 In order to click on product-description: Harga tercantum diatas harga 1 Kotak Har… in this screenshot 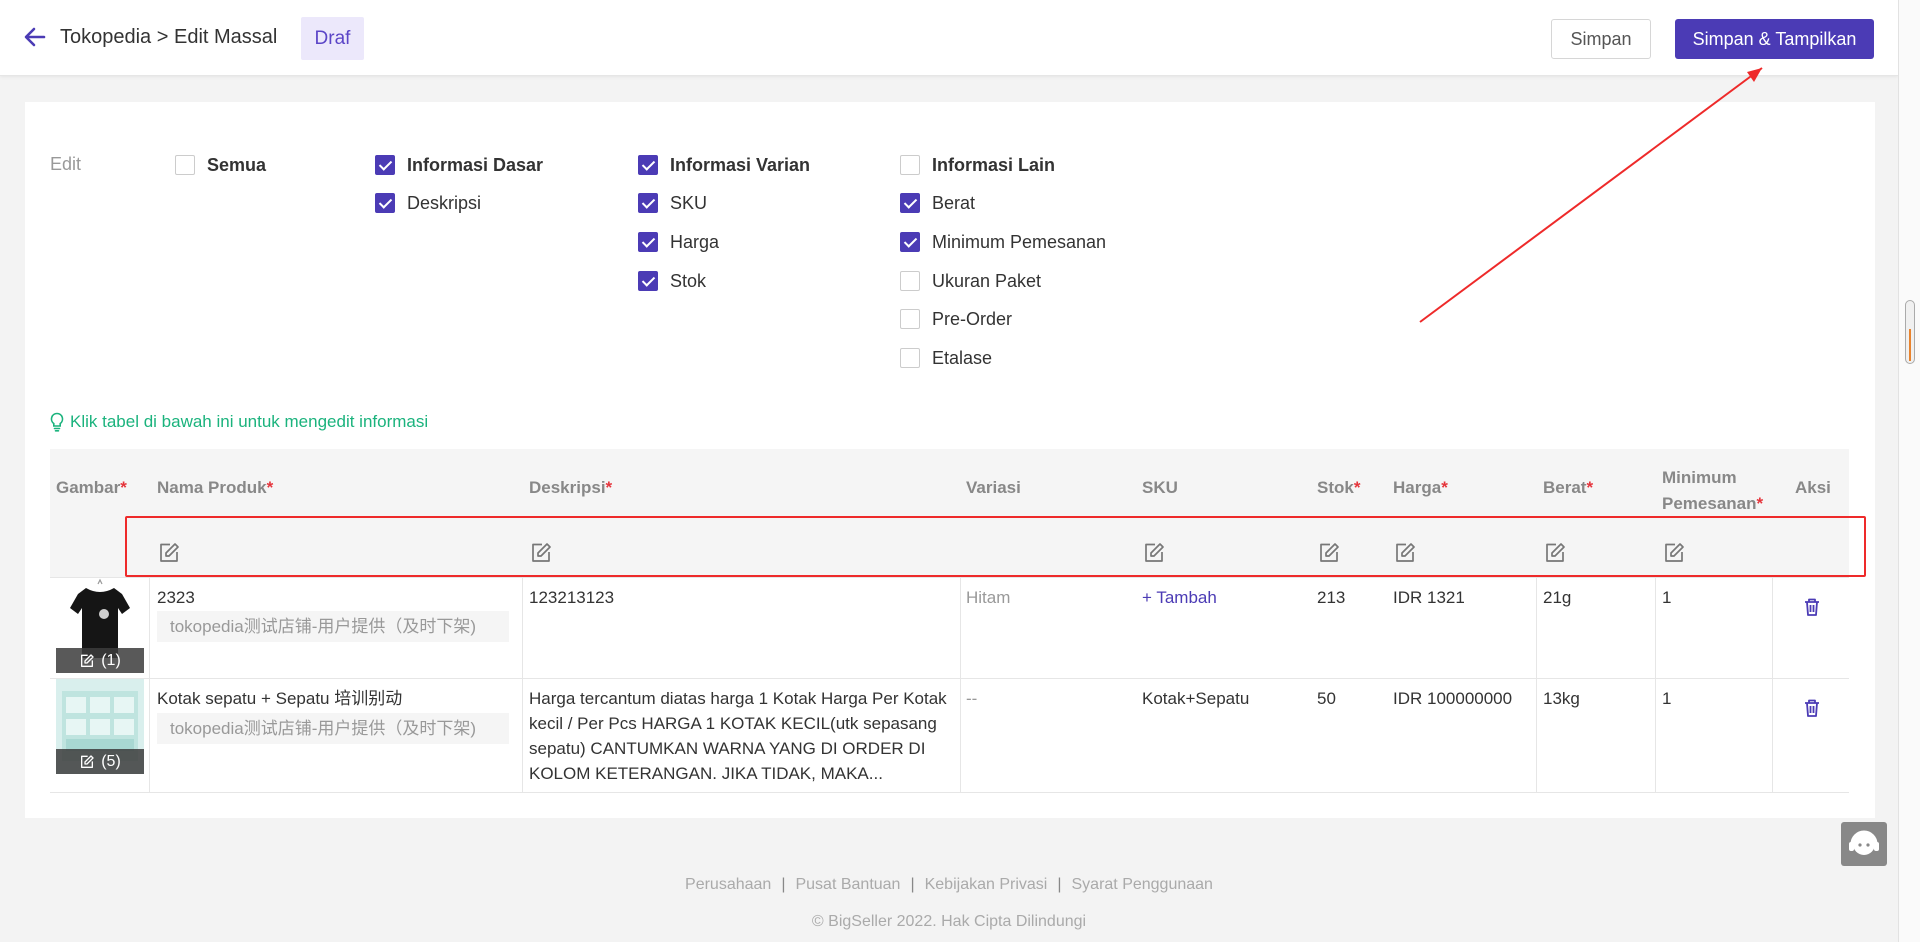, I will do `click(741, 736)`.